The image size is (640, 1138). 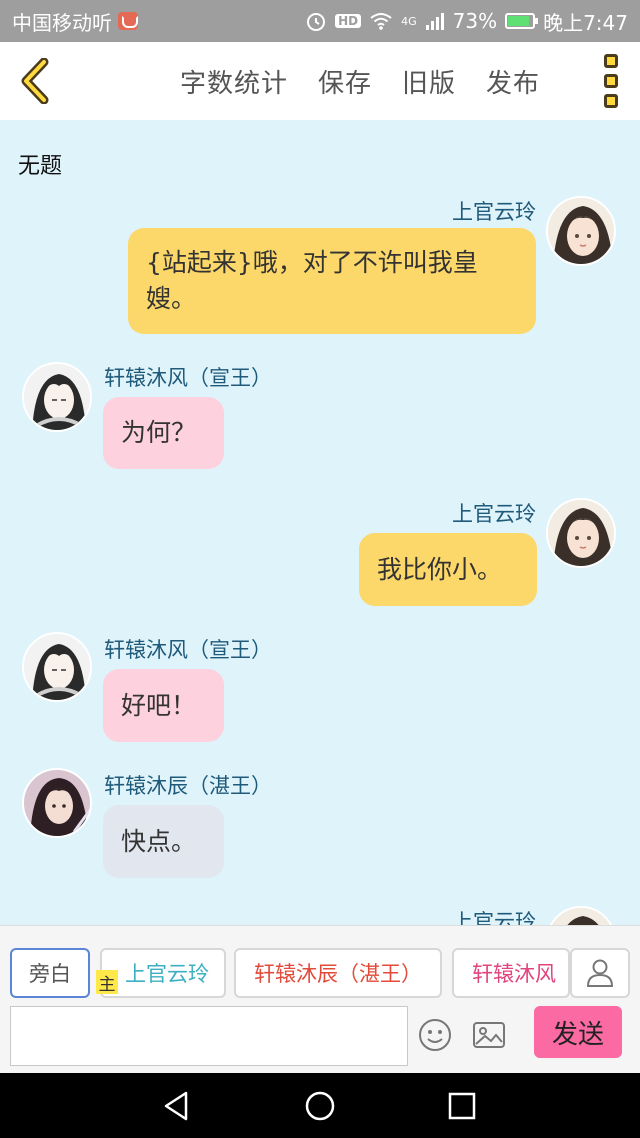 What do you see at coordinates (429, 81) in the screenshot?
I see `old-version-button: 旧版` at bounding box center [429, 81].